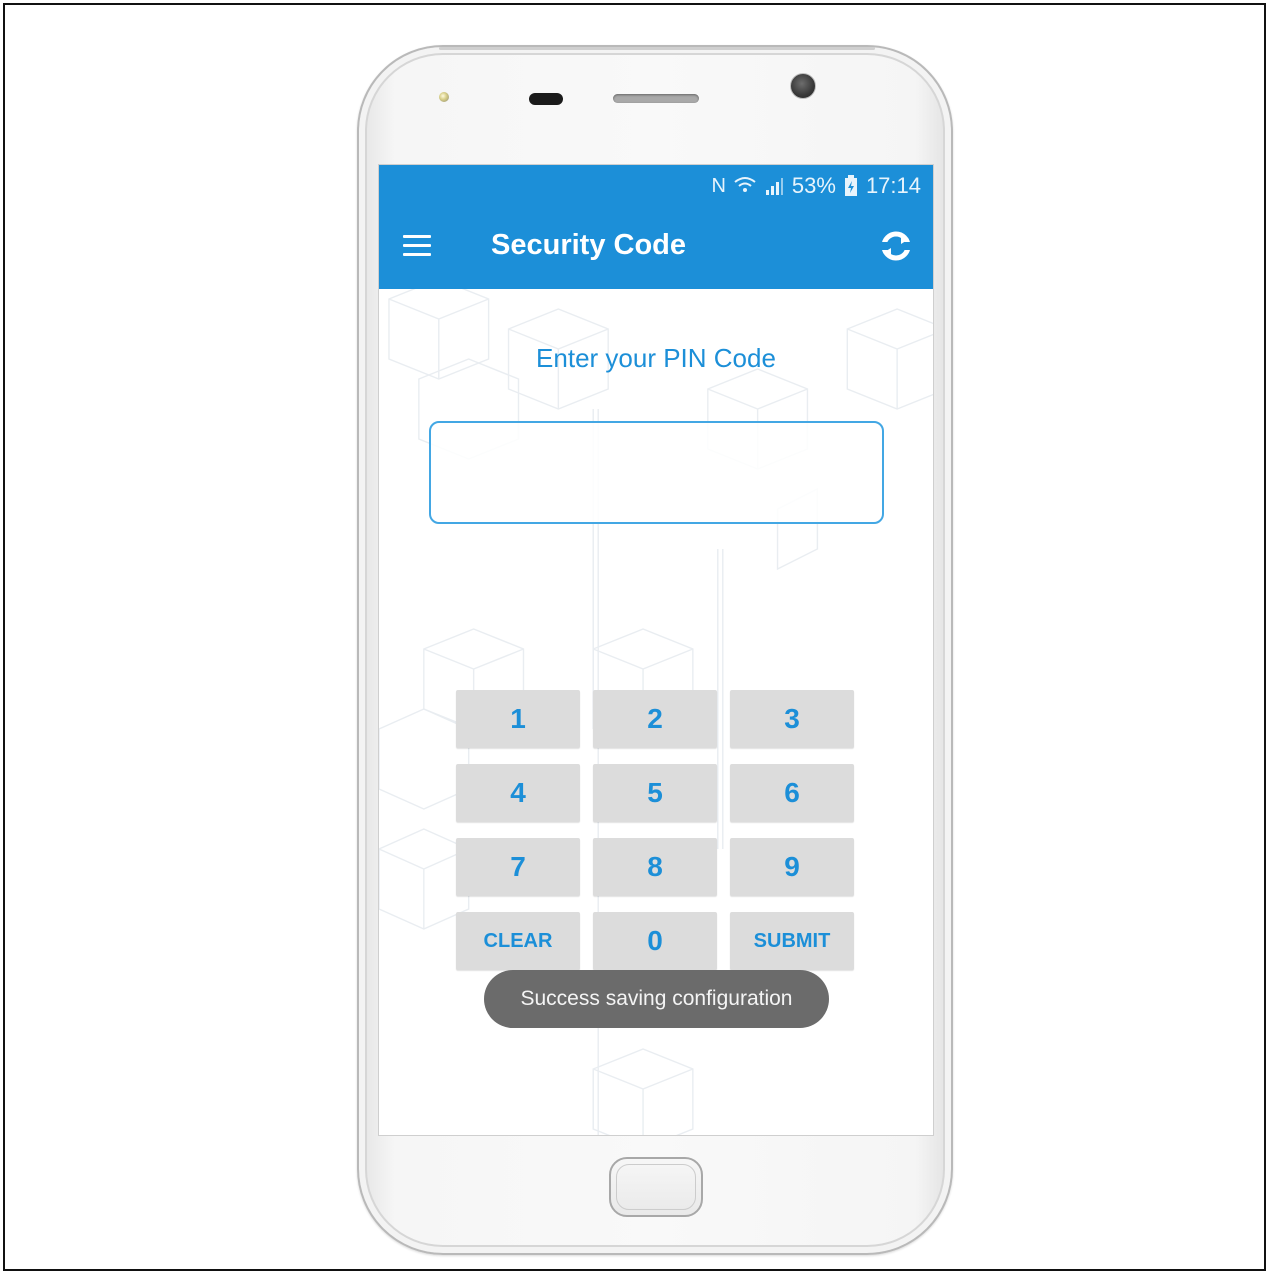 The width and height of the screenshot is (1271, 1274). Describe the element at coordinates (792, 793) in the screenshot. I see `key-6-button: 6` at that location.